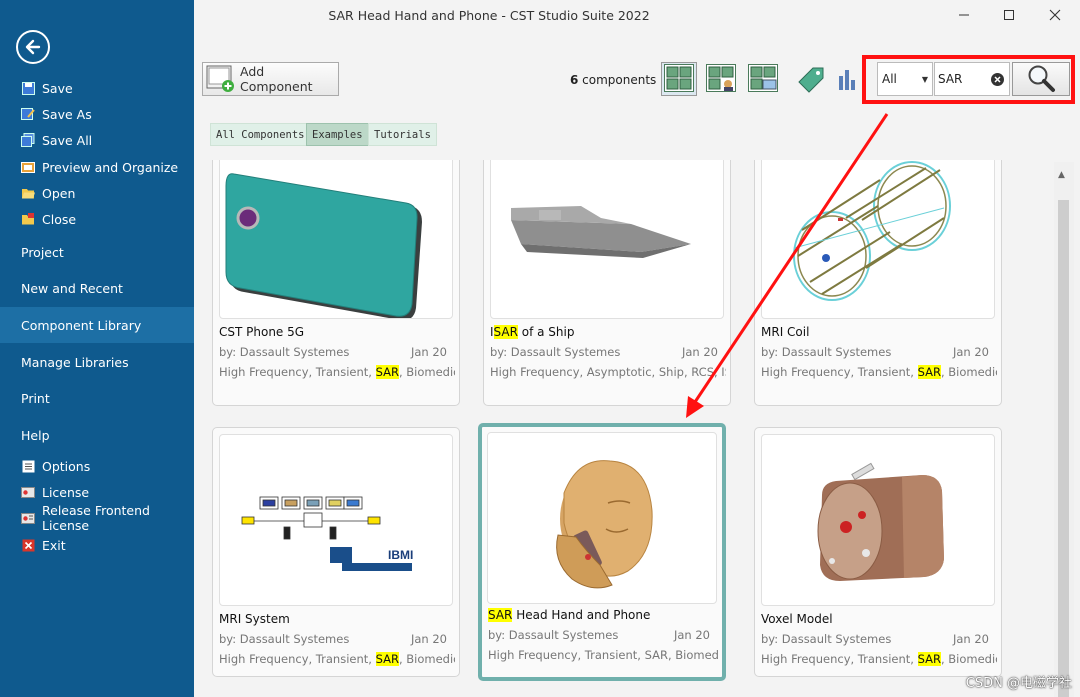 Image resolution: width=1080 pixels, height=697 pixels. Describe the element at coordinates (75, 362) in the screenshot. I see `sidebar-section-label: Manage Libraries` at that location.